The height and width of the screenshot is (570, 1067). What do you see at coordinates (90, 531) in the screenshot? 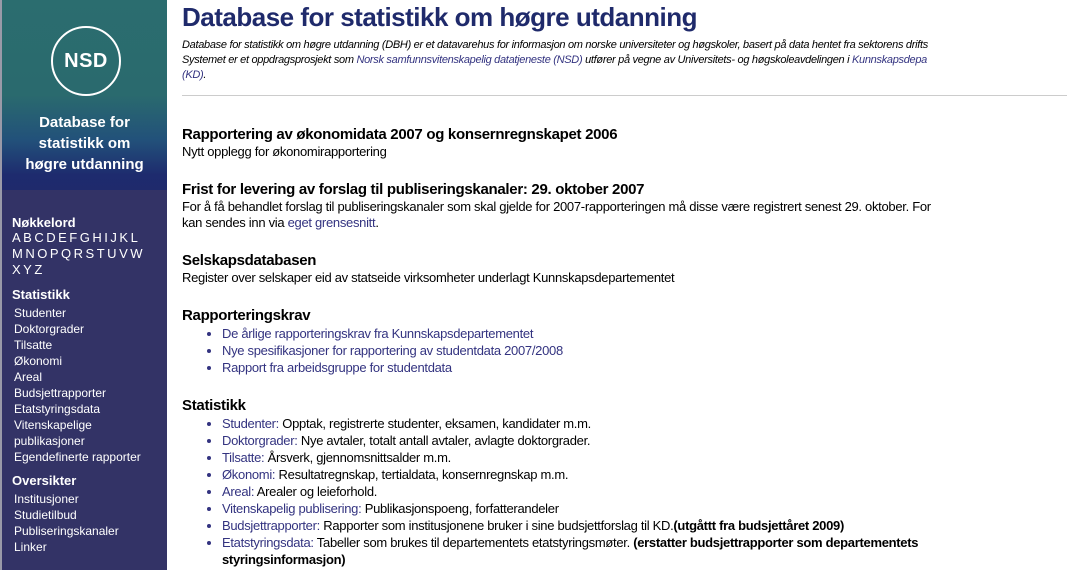
I see `sidebar-item: Publiseringskanaler` at bounding box center [90, 531].